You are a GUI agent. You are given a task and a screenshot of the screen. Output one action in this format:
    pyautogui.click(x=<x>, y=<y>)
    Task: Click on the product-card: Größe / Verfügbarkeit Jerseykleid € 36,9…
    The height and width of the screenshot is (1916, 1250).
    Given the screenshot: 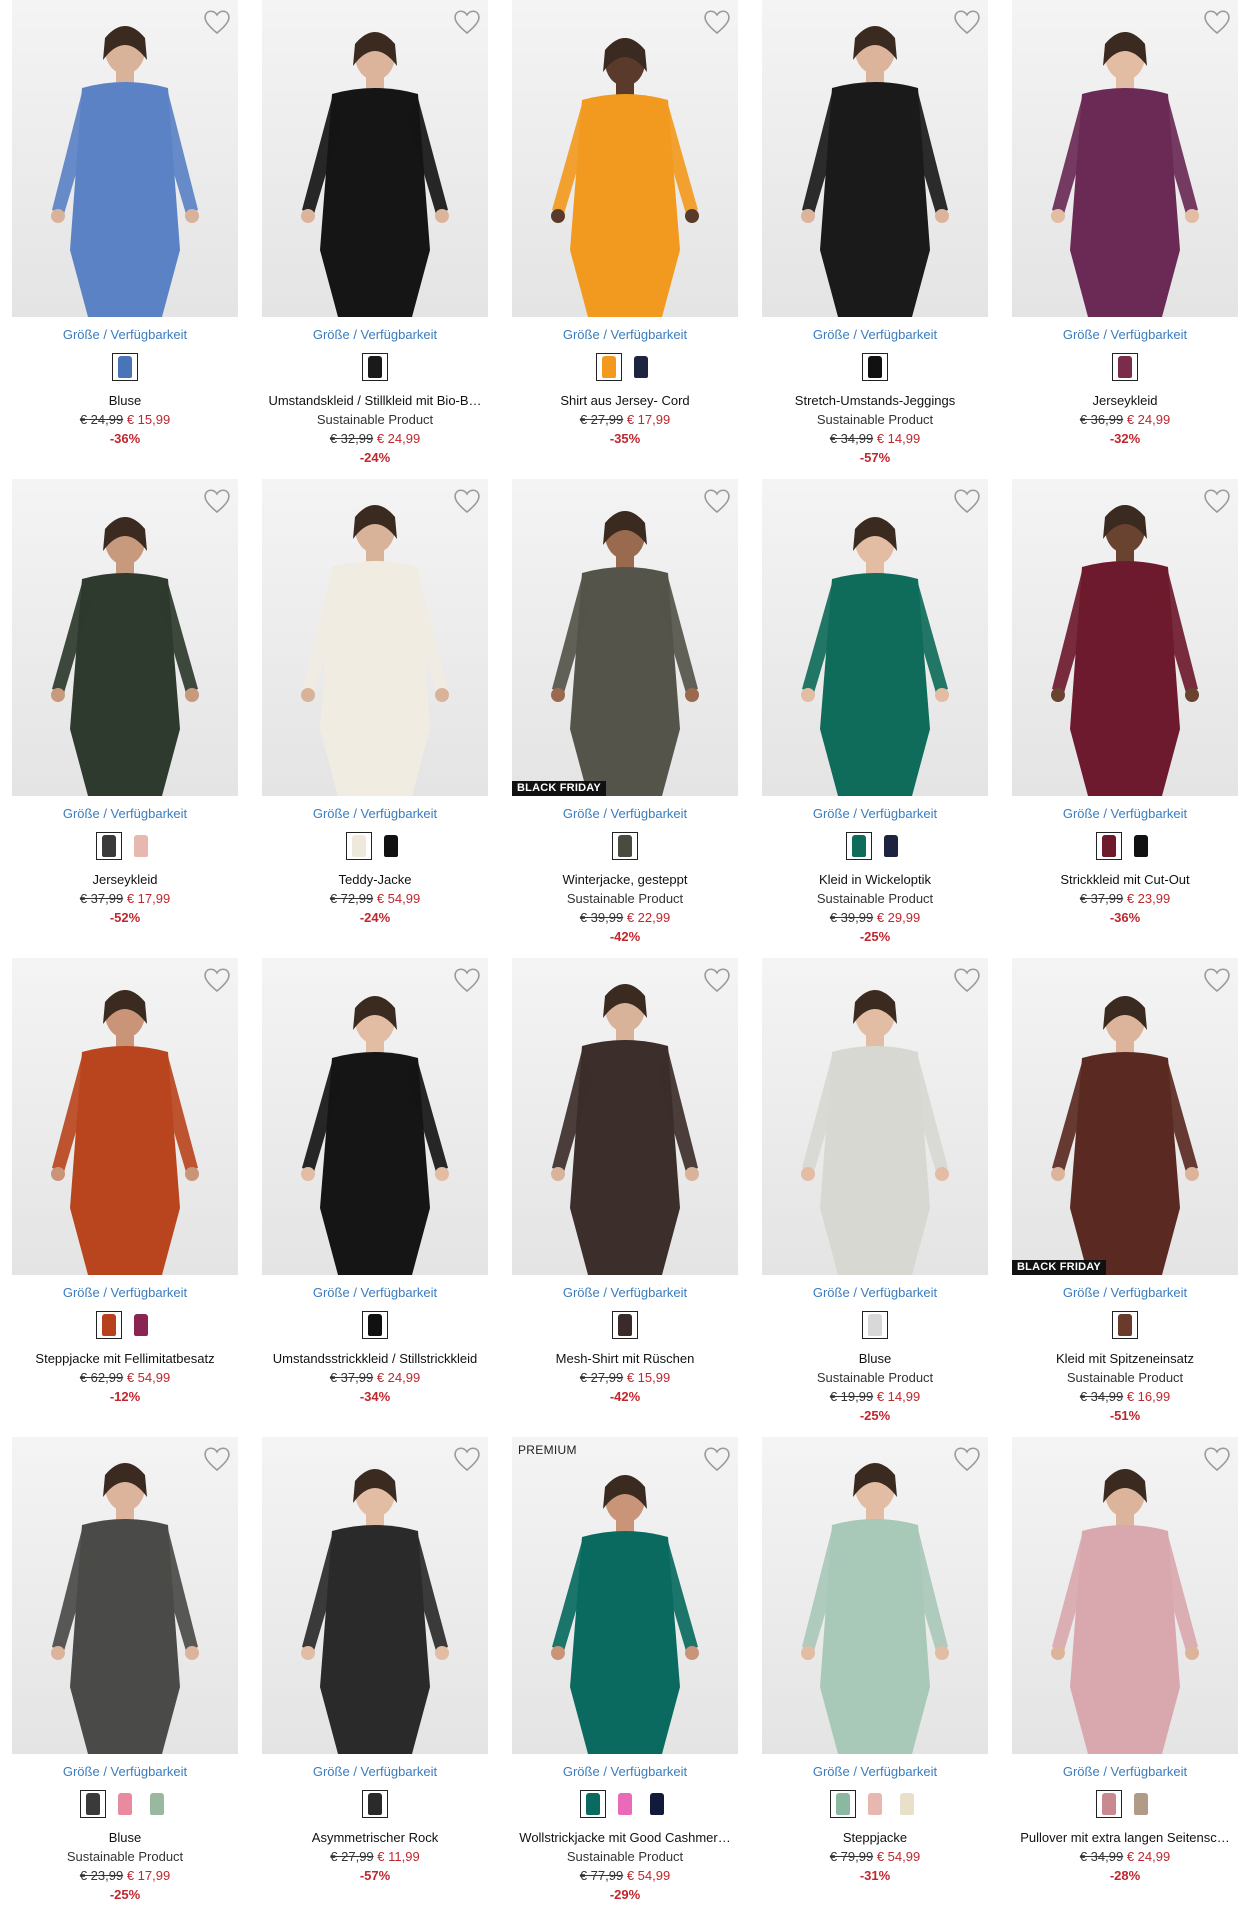 What is the action you would take?
    pyautogui.click(x=1125, y=239)
    